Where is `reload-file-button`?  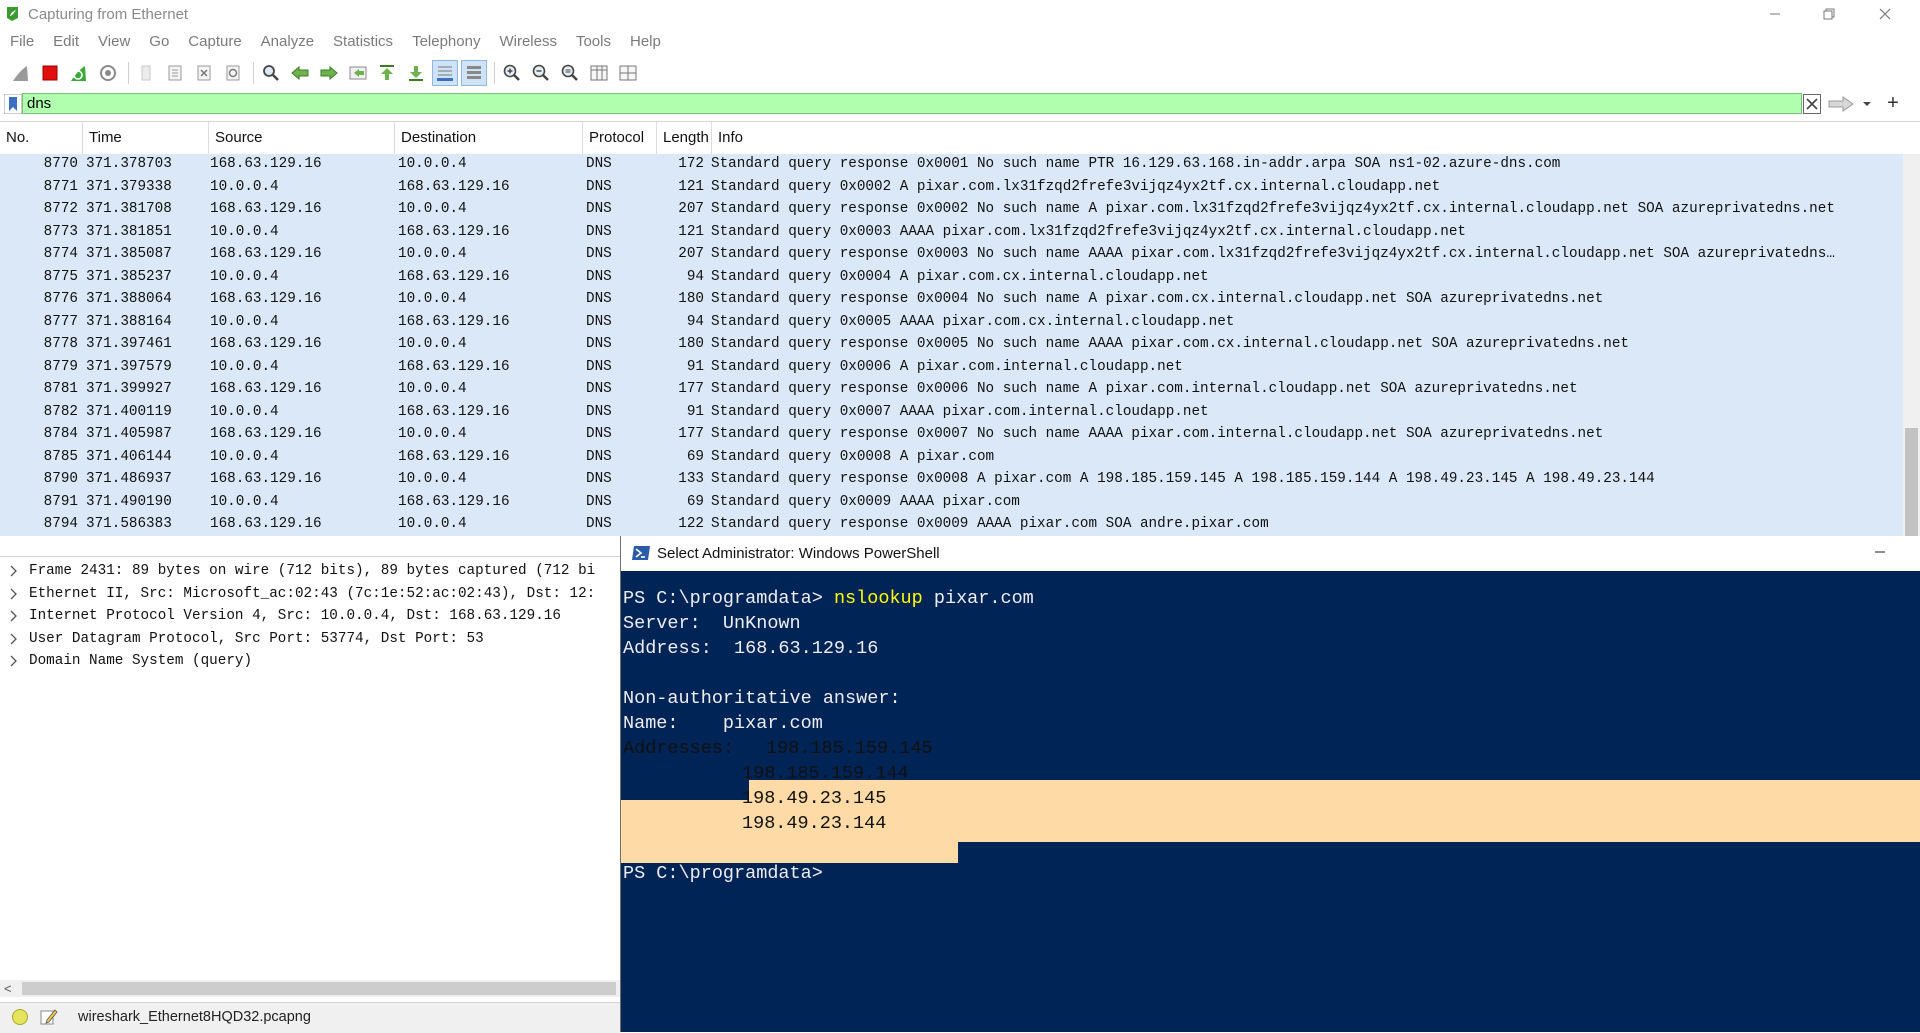
reload-file-button is located at coordinates (233, 73).